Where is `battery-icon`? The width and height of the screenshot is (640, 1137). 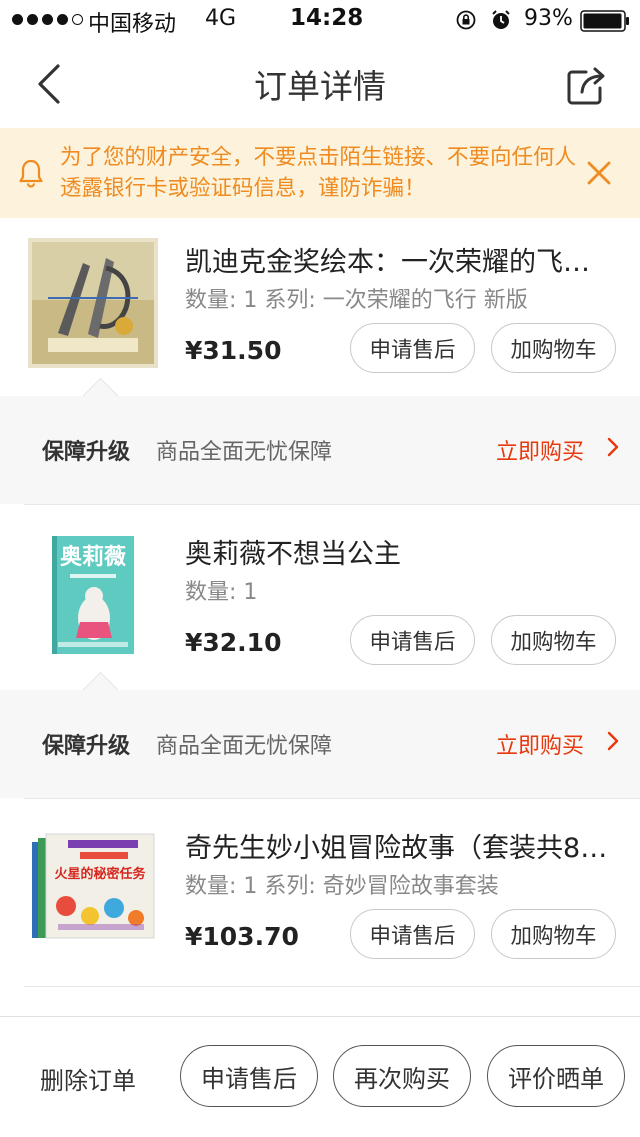
battery-icon is located at coordinates (604, 21).